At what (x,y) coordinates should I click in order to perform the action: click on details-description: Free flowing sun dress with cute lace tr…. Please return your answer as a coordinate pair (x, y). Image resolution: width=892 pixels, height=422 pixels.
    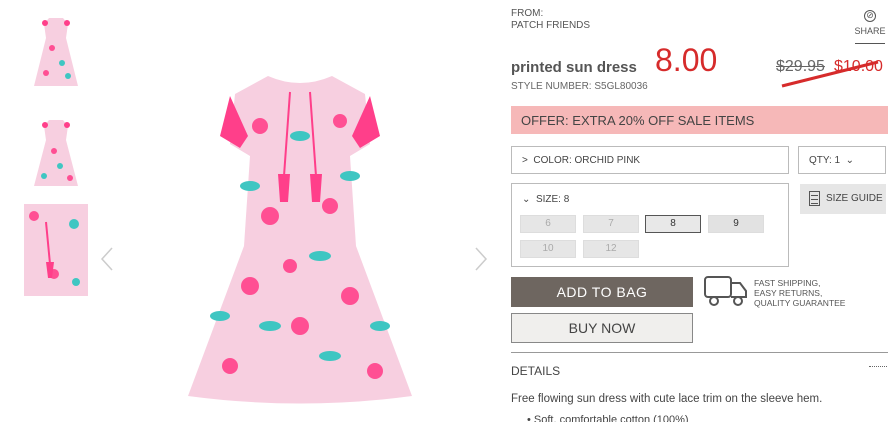
    Looking at the image, I should click on (667, 399).